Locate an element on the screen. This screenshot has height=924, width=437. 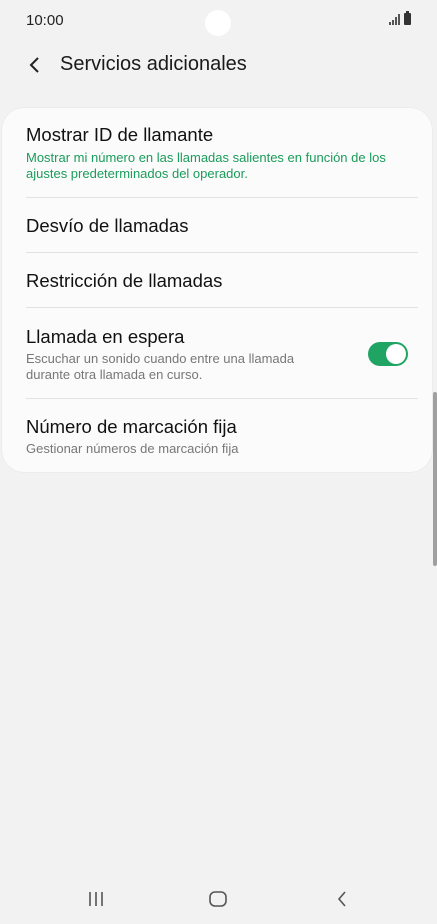
status-bar: 10:00 is located at coordinates (218, 22).